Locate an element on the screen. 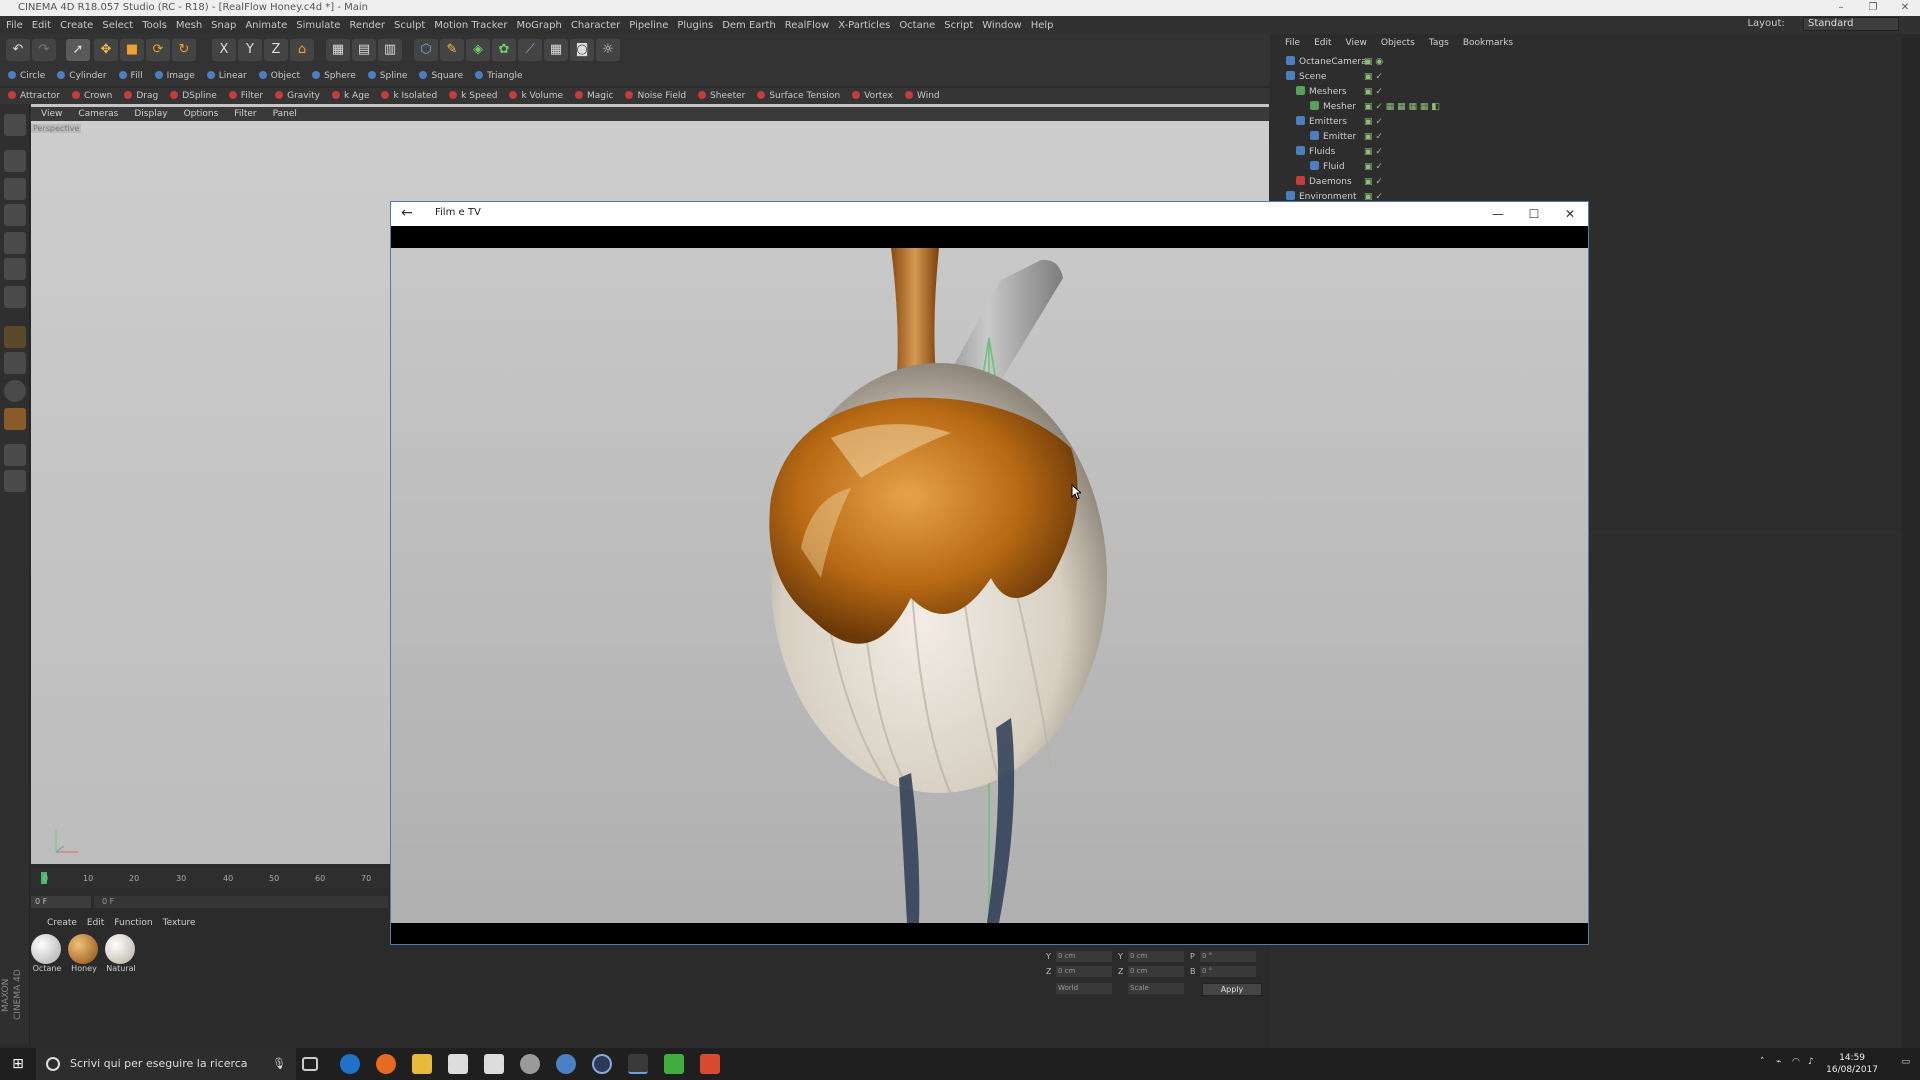  mail-icon is located at coordinates (494, 1064).